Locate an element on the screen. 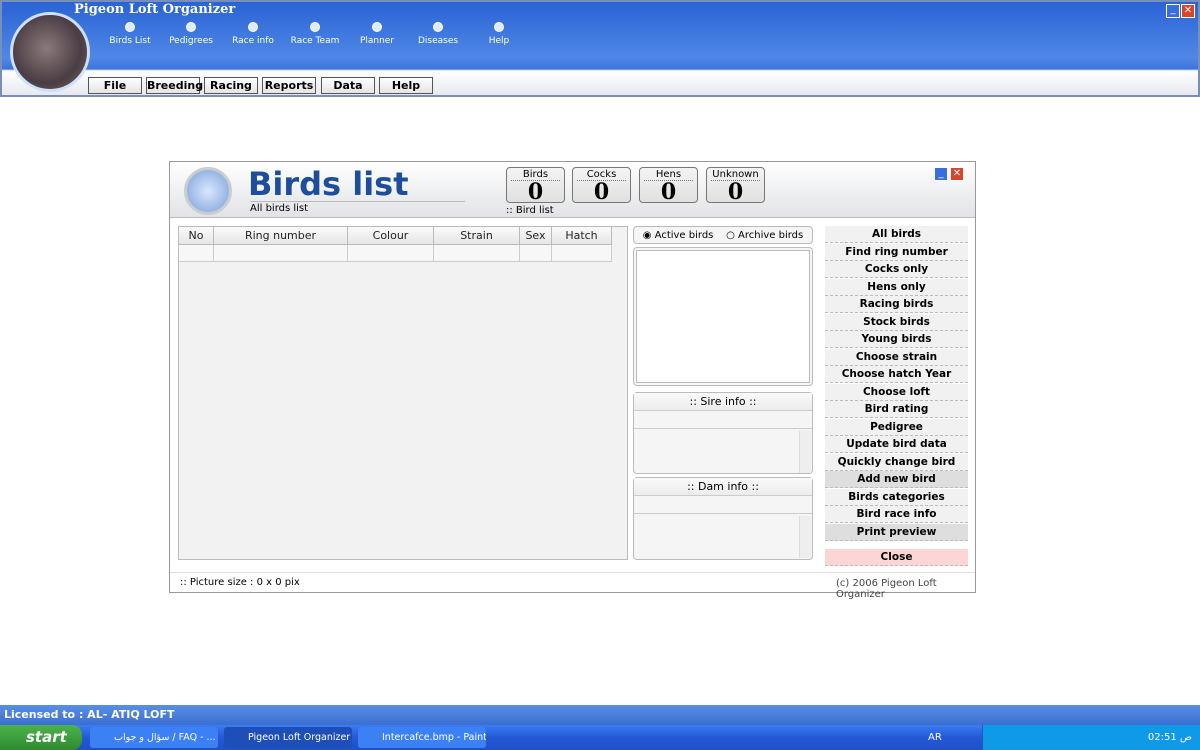 The width and height of the screenshot is (1200, 750). menu-reports: Reports is located at coordinates (289, 85).